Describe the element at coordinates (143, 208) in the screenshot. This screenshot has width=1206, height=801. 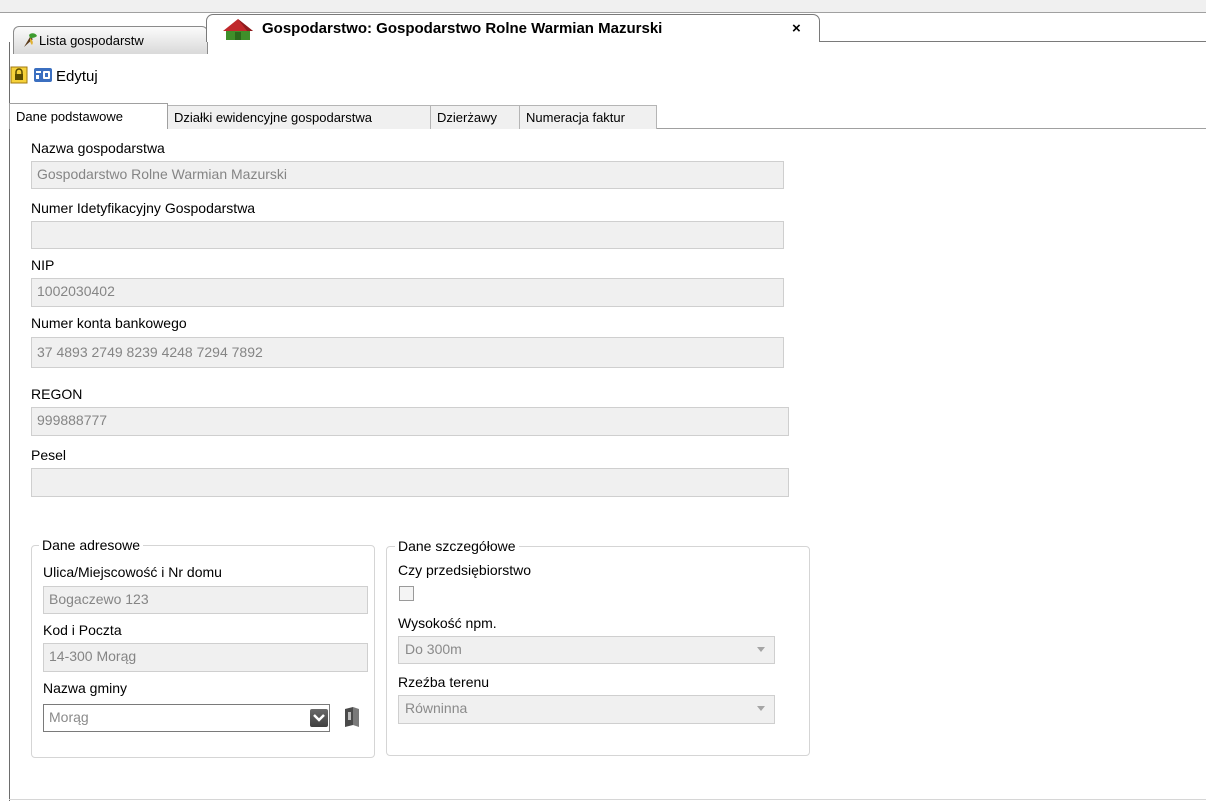
I see `id-number-label: Numer Idetyfikacyjny Gospodarstwa` at that location.